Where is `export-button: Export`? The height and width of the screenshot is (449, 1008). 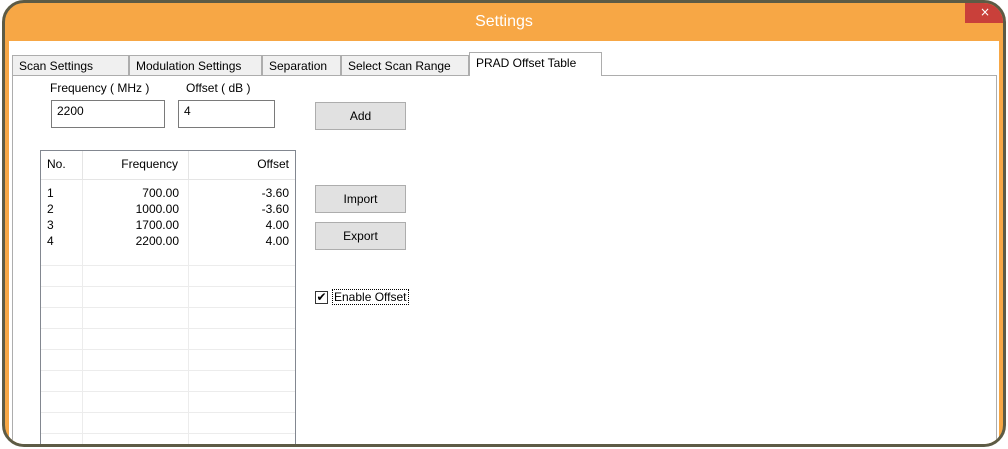
export-button: Export is located at coordinates (360, 236).